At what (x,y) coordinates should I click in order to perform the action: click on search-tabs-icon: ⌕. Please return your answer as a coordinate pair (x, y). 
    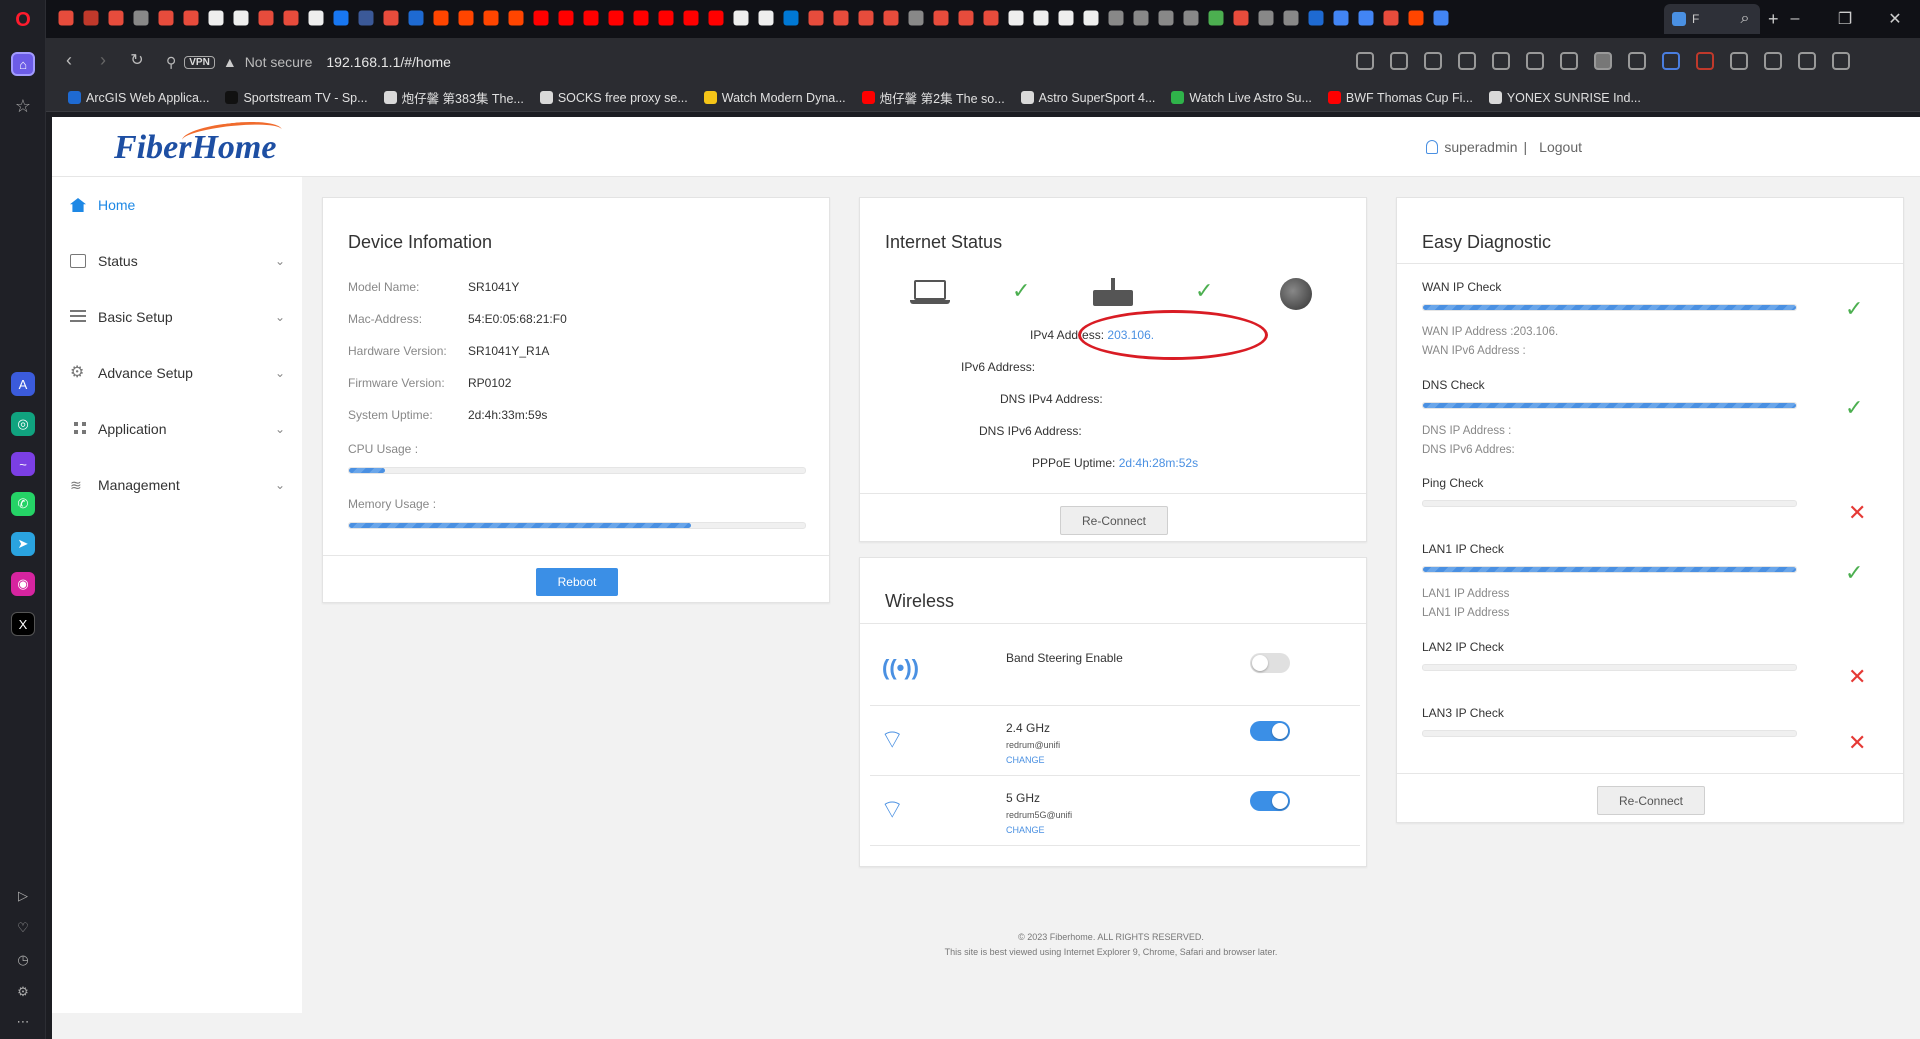
    Looking at the image, I should click on (1745, 19).